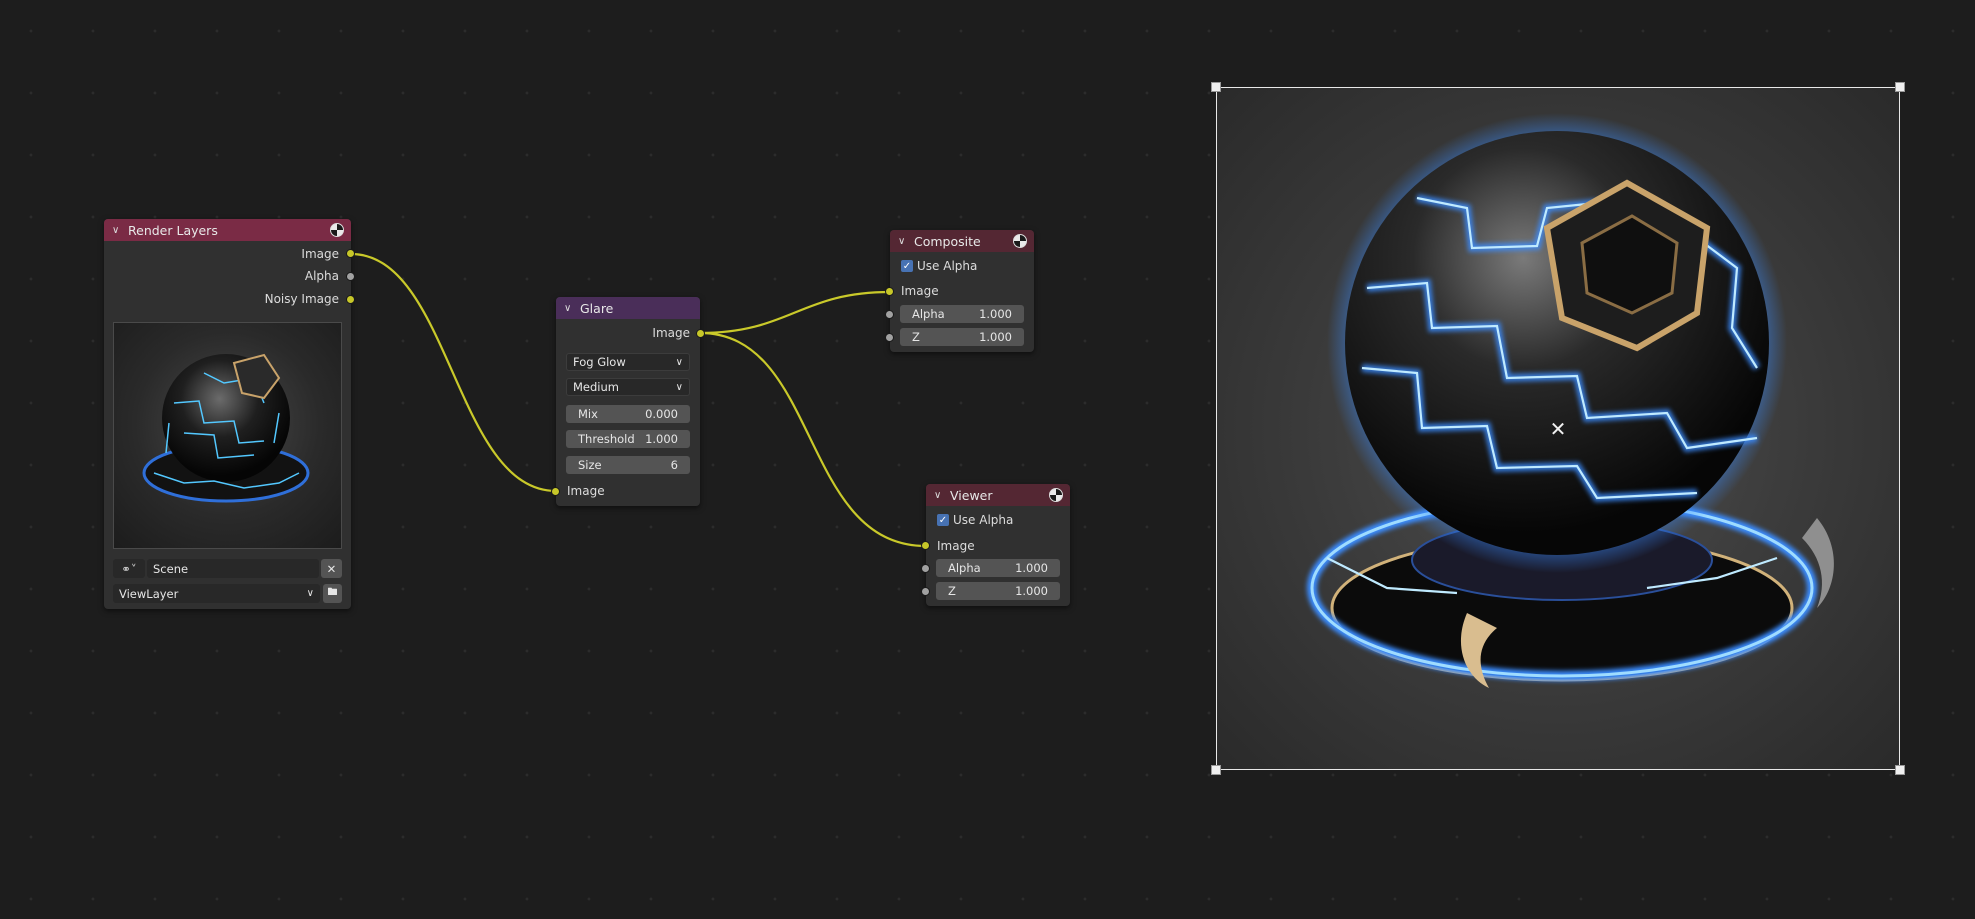  What do you see at coordinates (321, 276) in the screenshot?
I see `output-alpha-label: Alpha` at bounding box center [321, 276].